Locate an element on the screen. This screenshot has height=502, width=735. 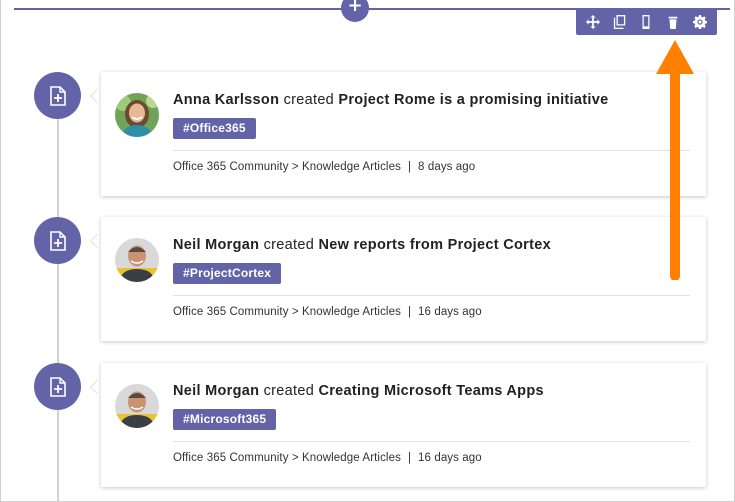
hashtag-badge: #Office365 is located at coordinates (214, 128).